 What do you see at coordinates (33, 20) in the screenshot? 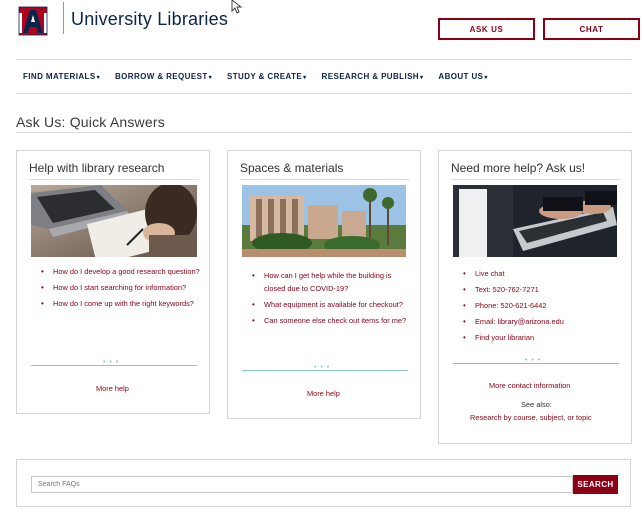
I see `university-logo-icon` at bounding box center [33, 20].